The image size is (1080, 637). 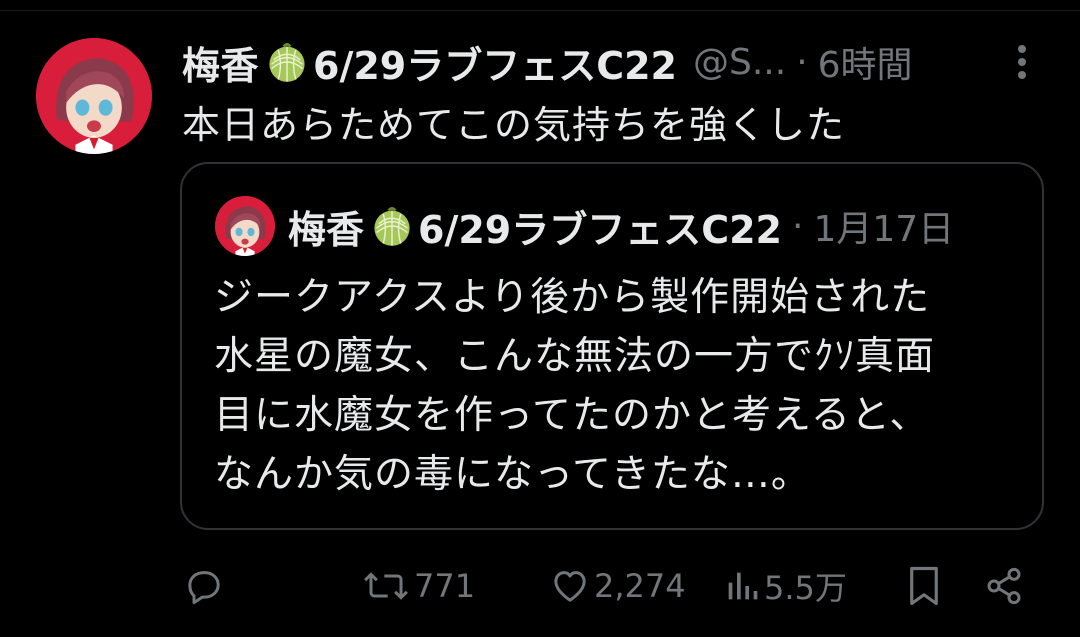 I want to click on timestamp: 6時間, so click(x=865, y=62).